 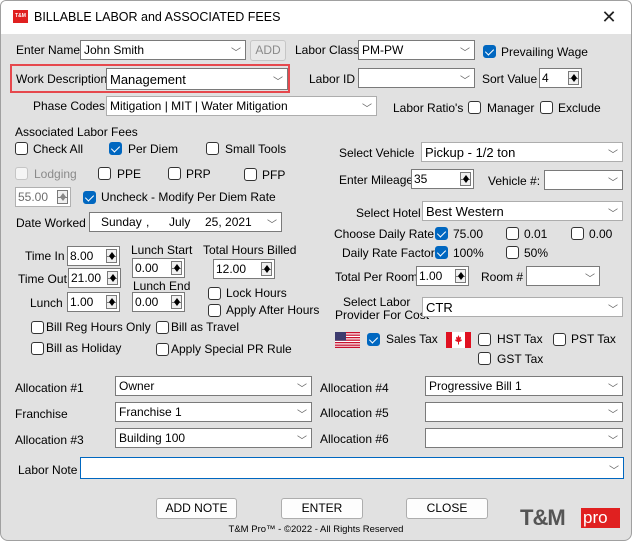 What do you see at coordinates (416, 50) in the screenshot?
I see `labor-class-combo: PM-PW ﹀` at bounding box center [416, 50].